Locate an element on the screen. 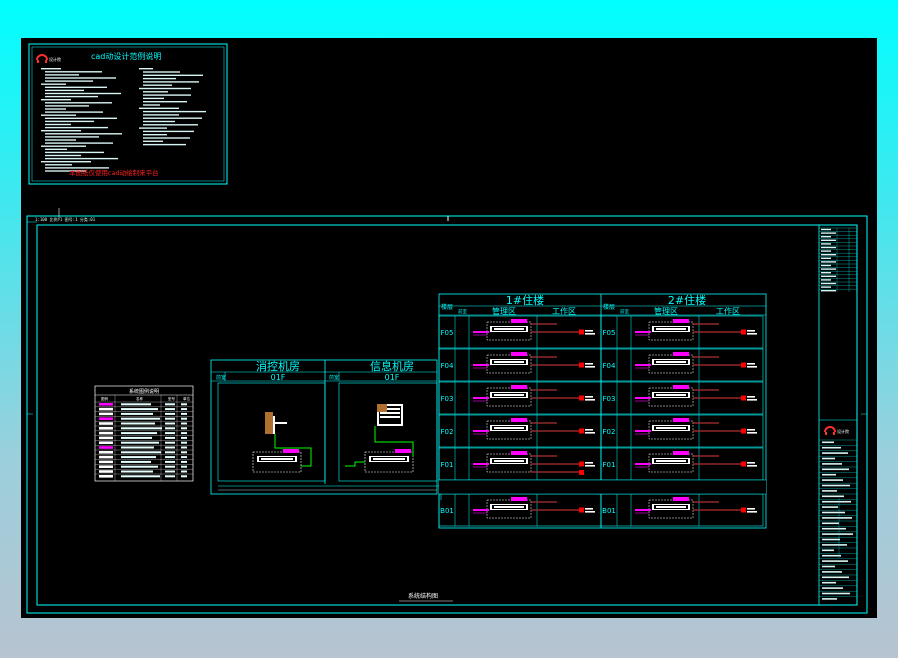 The image size is (898, 658). floor-label: F02 is located at coordinates (447, 432).